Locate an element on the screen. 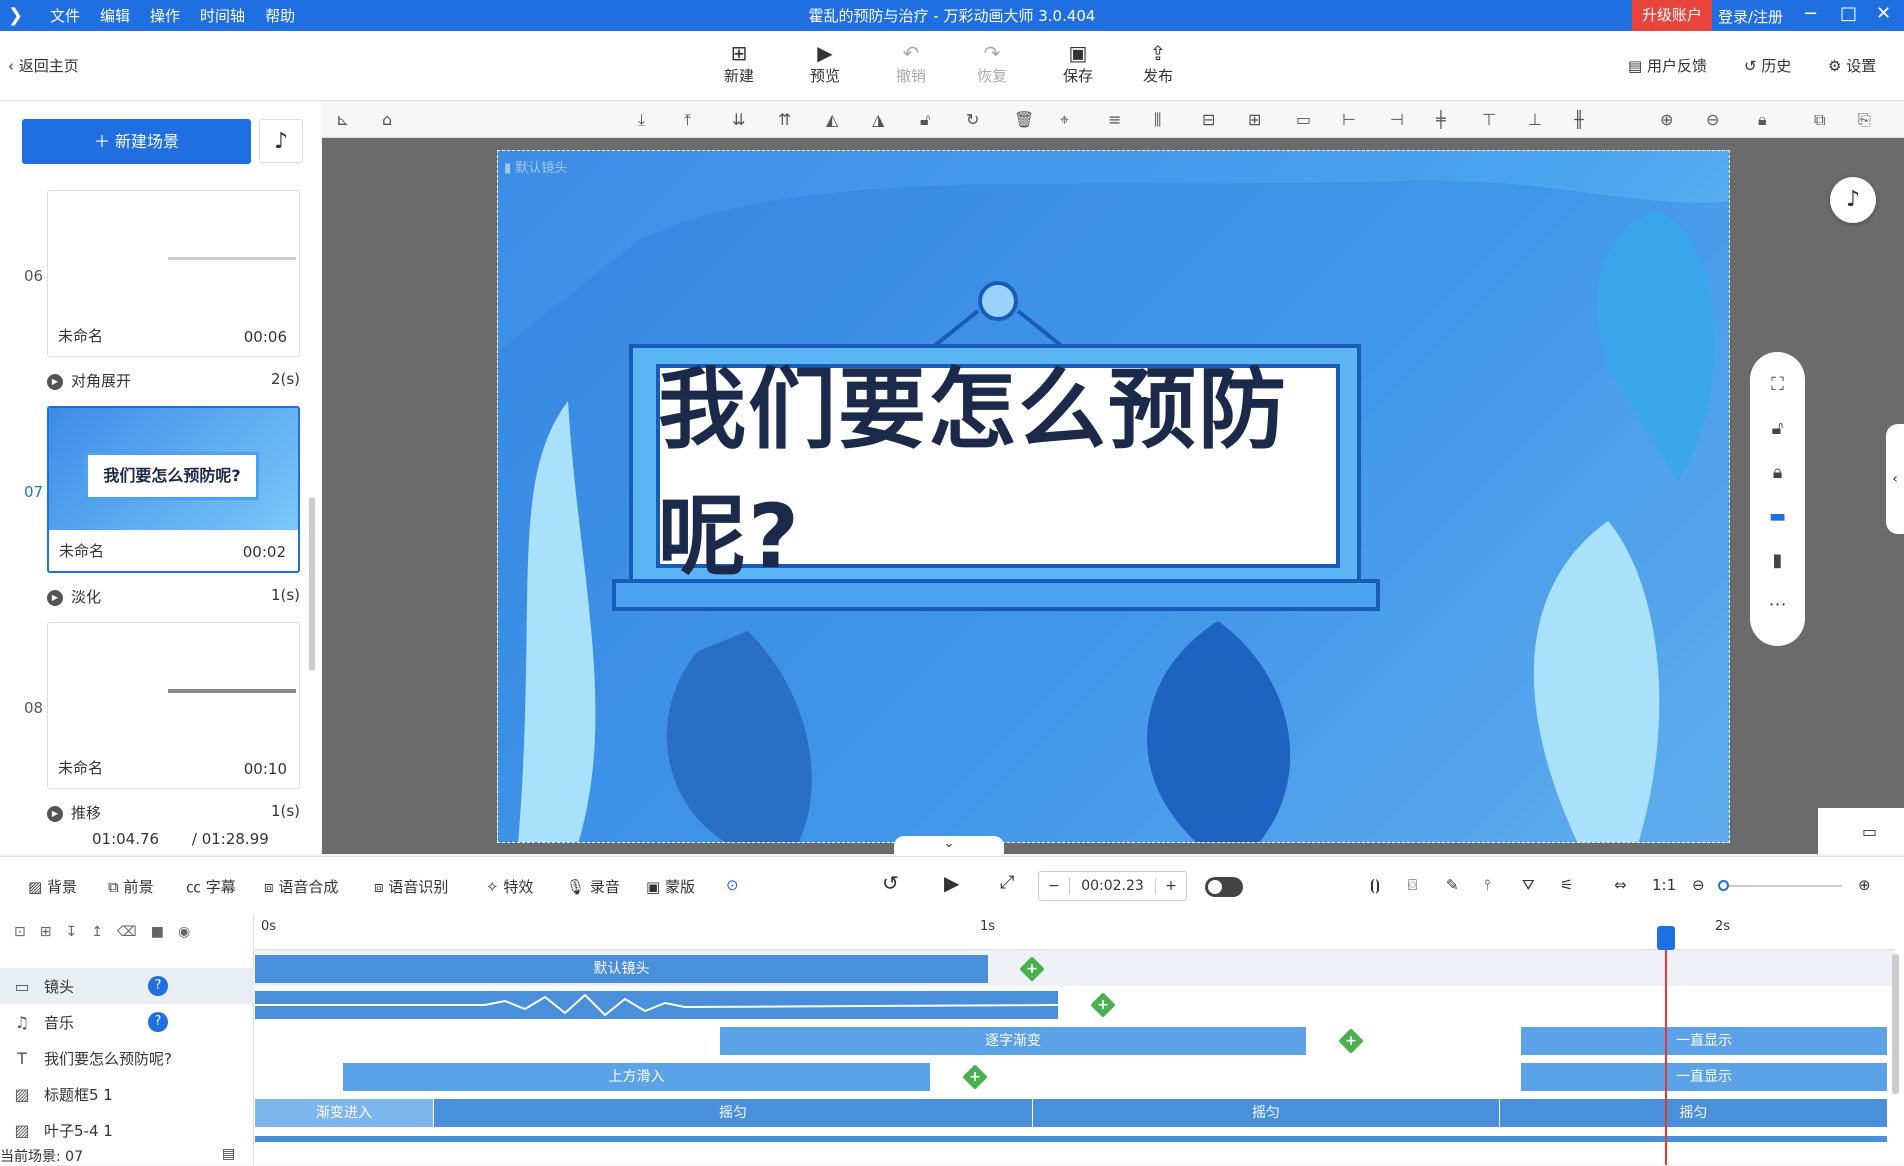  track-leaf: ▨ 叶子5-4 1 is located at coordinates (127, 1130).